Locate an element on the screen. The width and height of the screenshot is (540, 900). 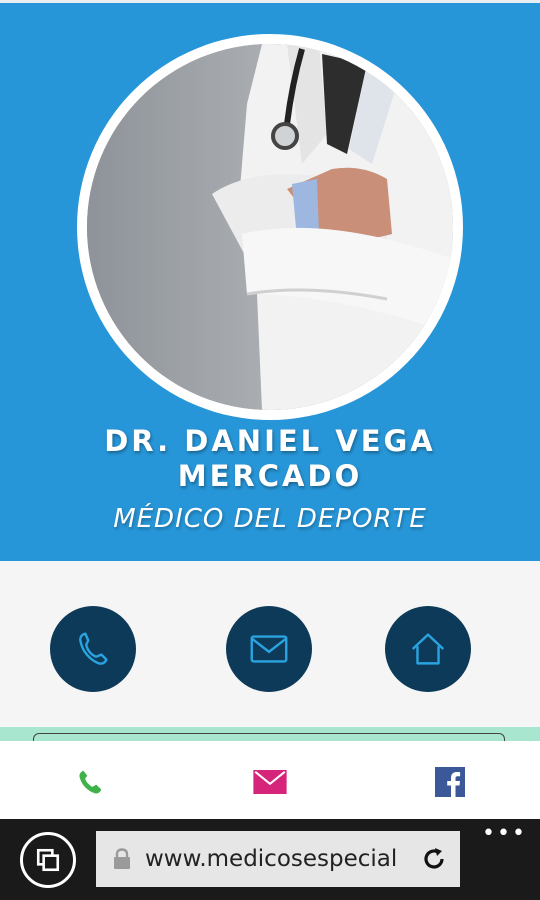
facebook-icon is located at coordinates (450, 782).